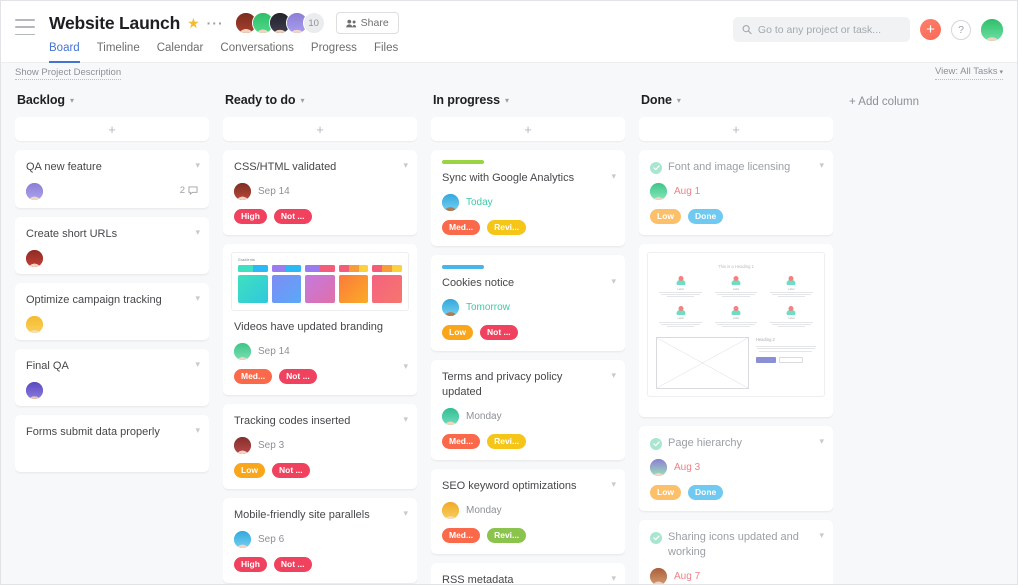 This screenshot has width=1018, height=585. Describe the element at coordinates (736, 469) in the screenshot. I see `task-card: ▾ Page hierarchy Aug 3 Low Done` at that location.